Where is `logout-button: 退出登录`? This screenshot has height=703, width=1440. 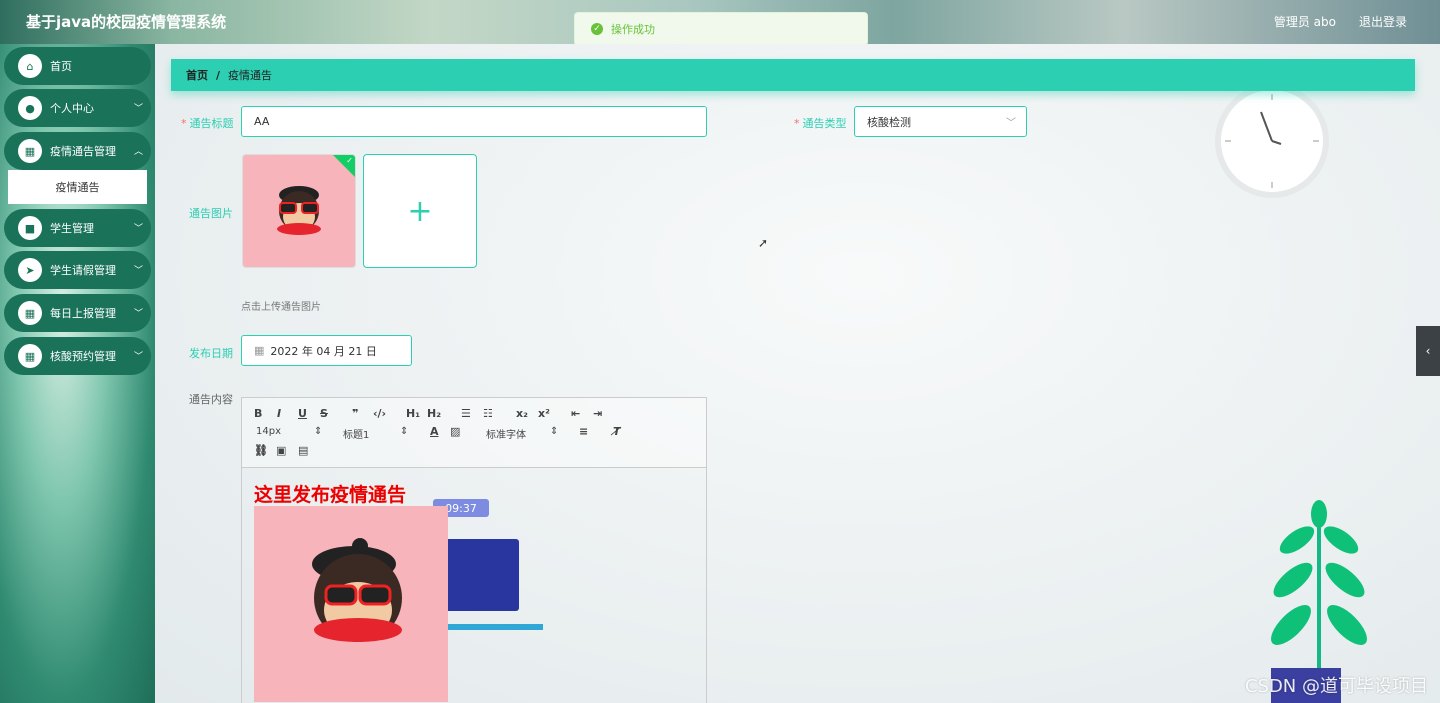
logout-button: 退出登录 is located at coordinates (1383, 21).